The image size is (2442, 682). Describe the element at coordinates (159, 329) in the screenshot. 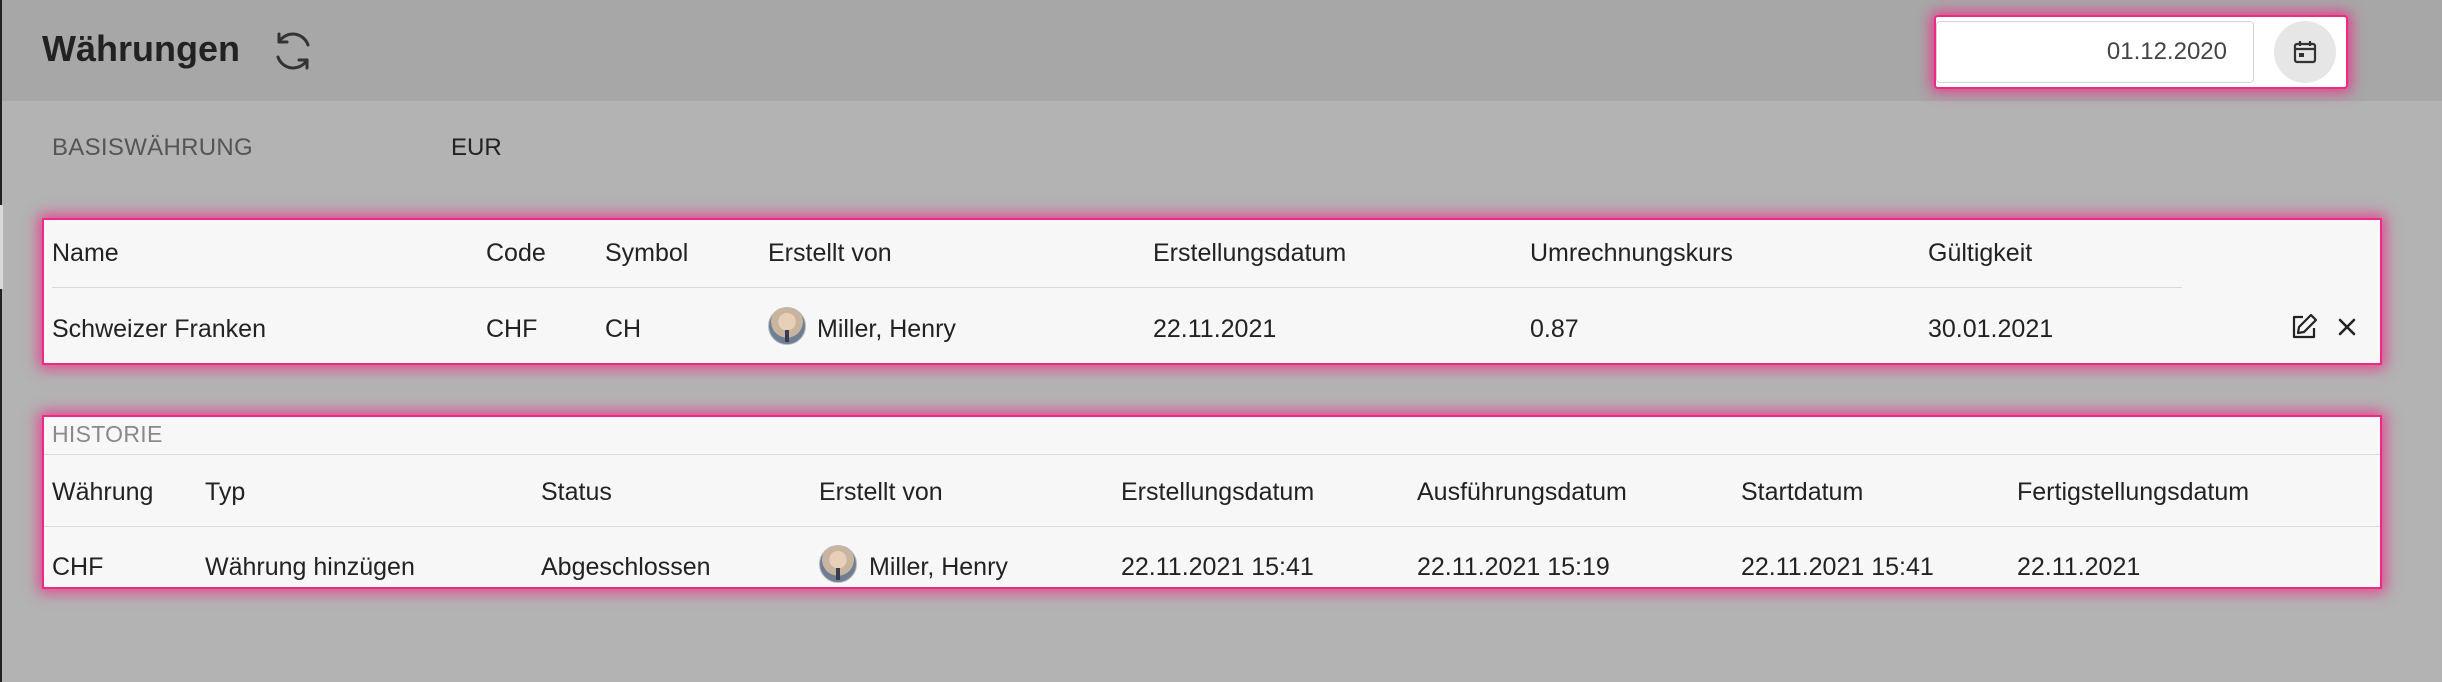

I see `cell-name: Schweizer Franken` at that location.